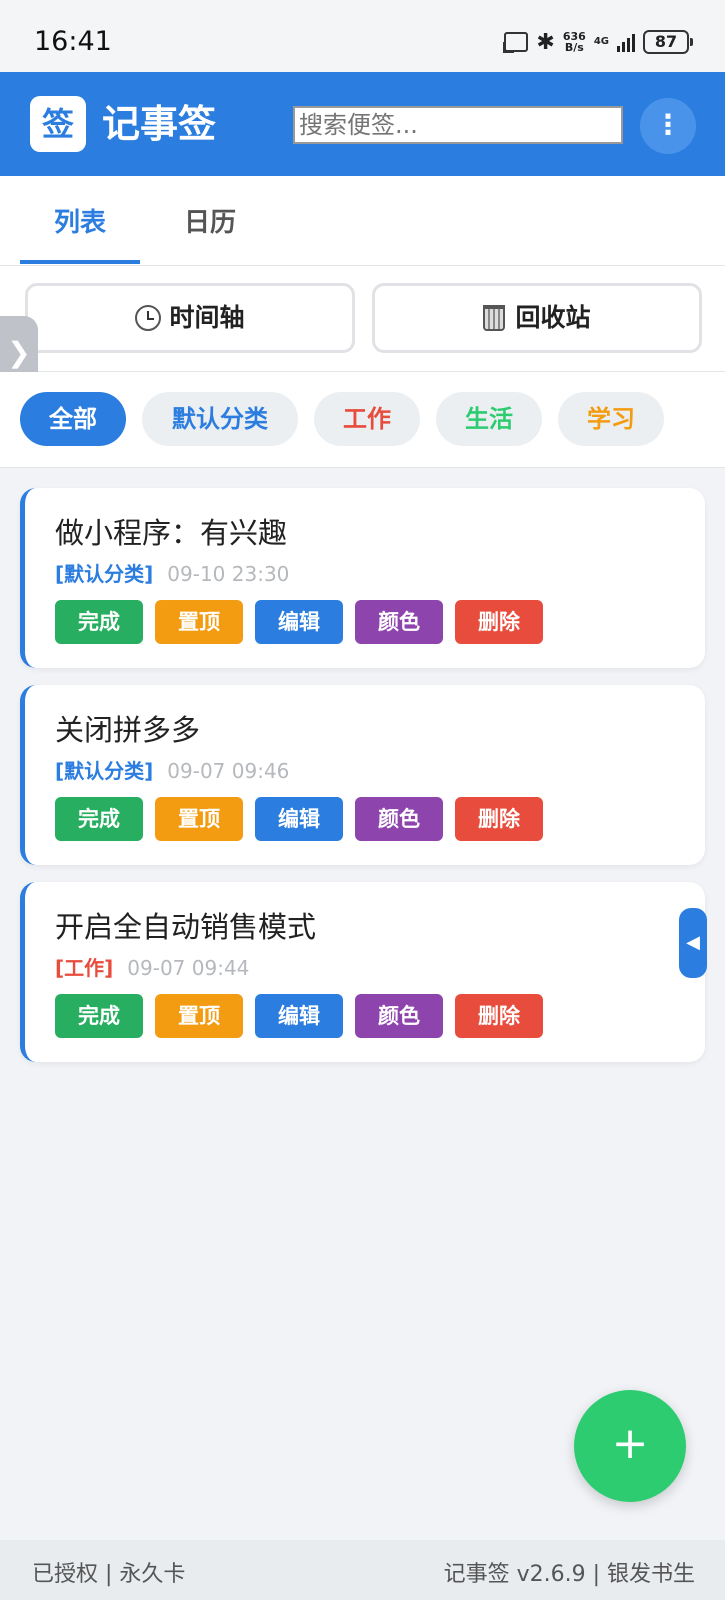 The width and height of the screenshot is (725, 1600). I want to click on network-type: 4G, so click(601, 41).